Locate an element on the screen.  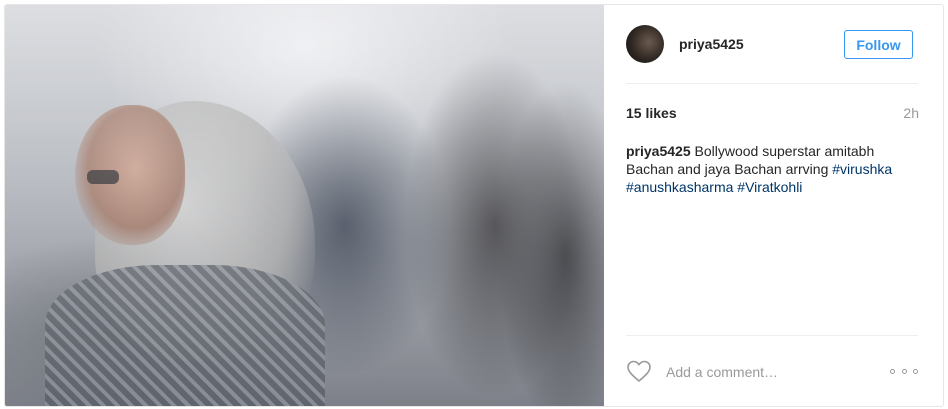
avatar is located at coordinates (645, 44).